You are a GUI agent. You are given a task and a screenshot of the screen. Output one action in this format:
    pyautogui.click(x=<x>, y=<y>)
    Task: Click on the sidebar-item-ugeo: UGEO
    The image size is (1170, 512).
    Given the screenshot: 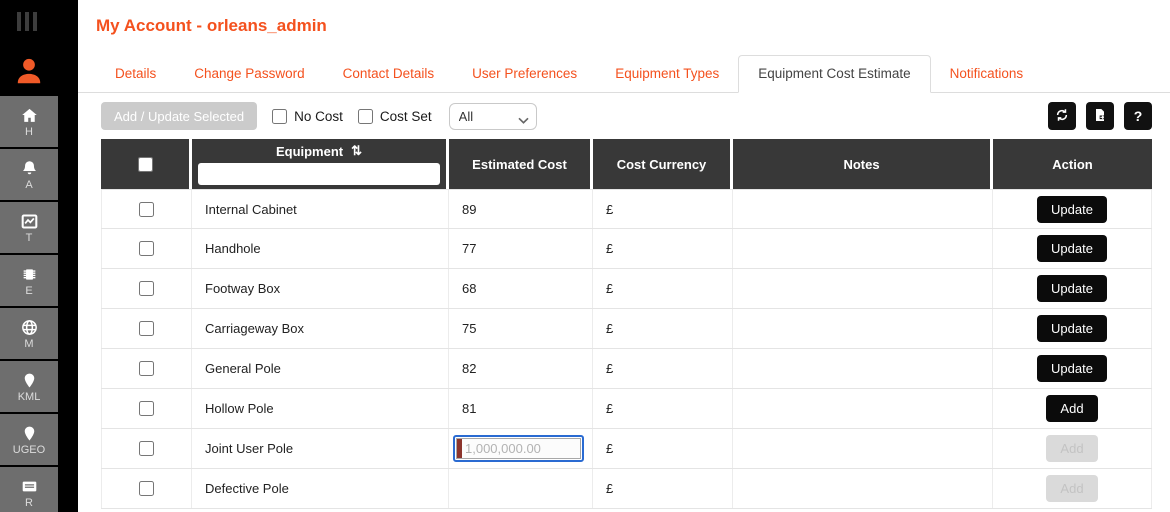 What is the action you would take?
    pyautogui.click(x=29, y=439)
    